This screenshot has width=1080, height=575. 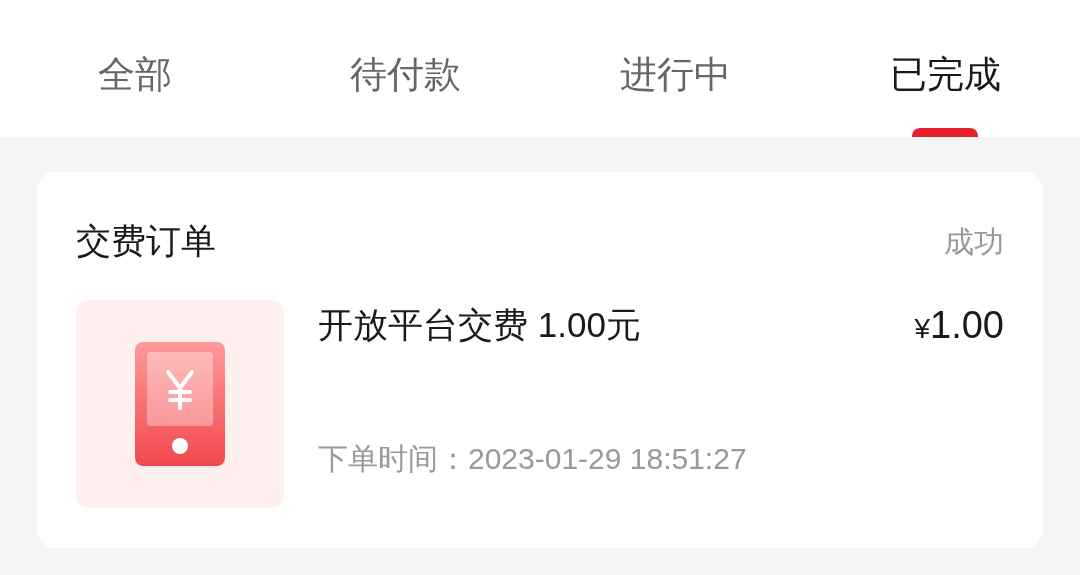 I want to click on item-name: 开放平台交费 1.00元, so click(x=479, y=325).